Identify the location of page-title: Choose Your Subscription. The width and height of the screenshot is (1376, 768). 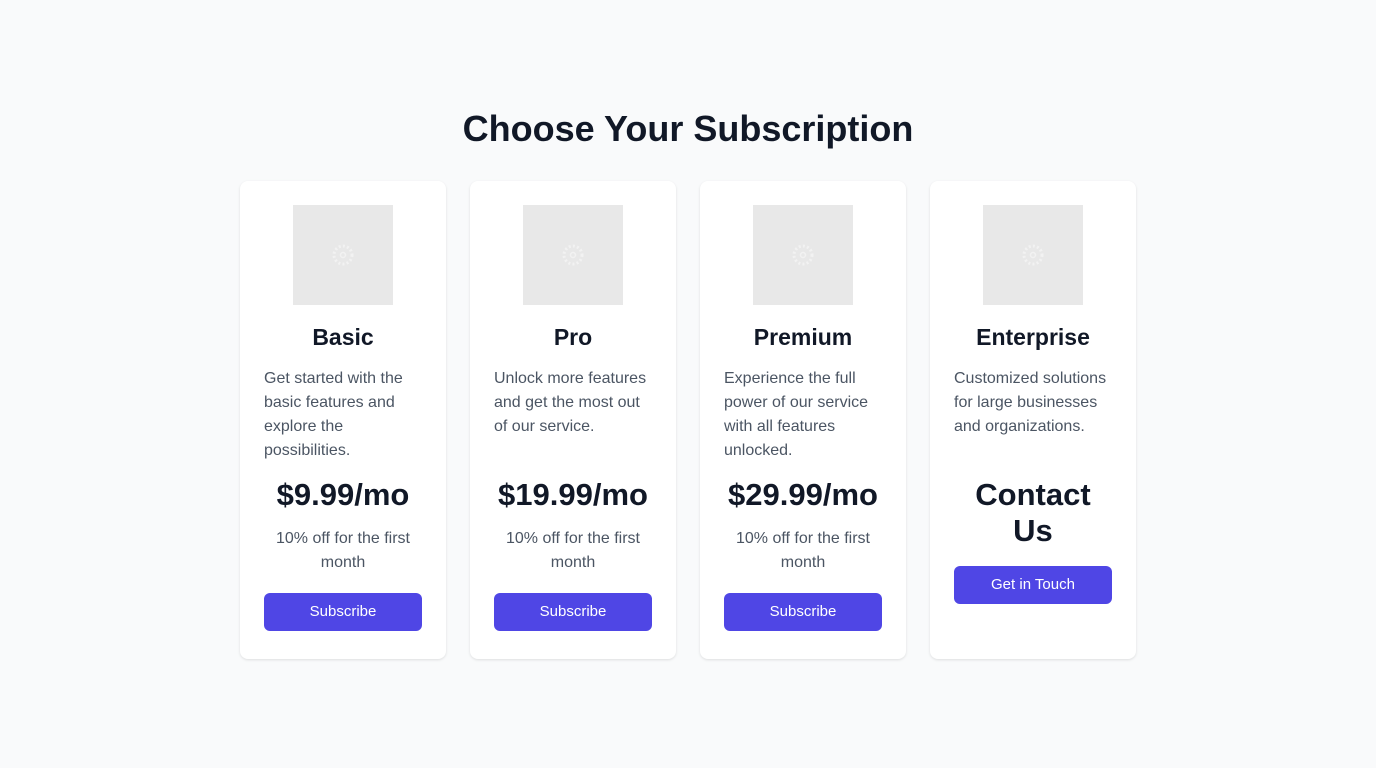
(688, 128).